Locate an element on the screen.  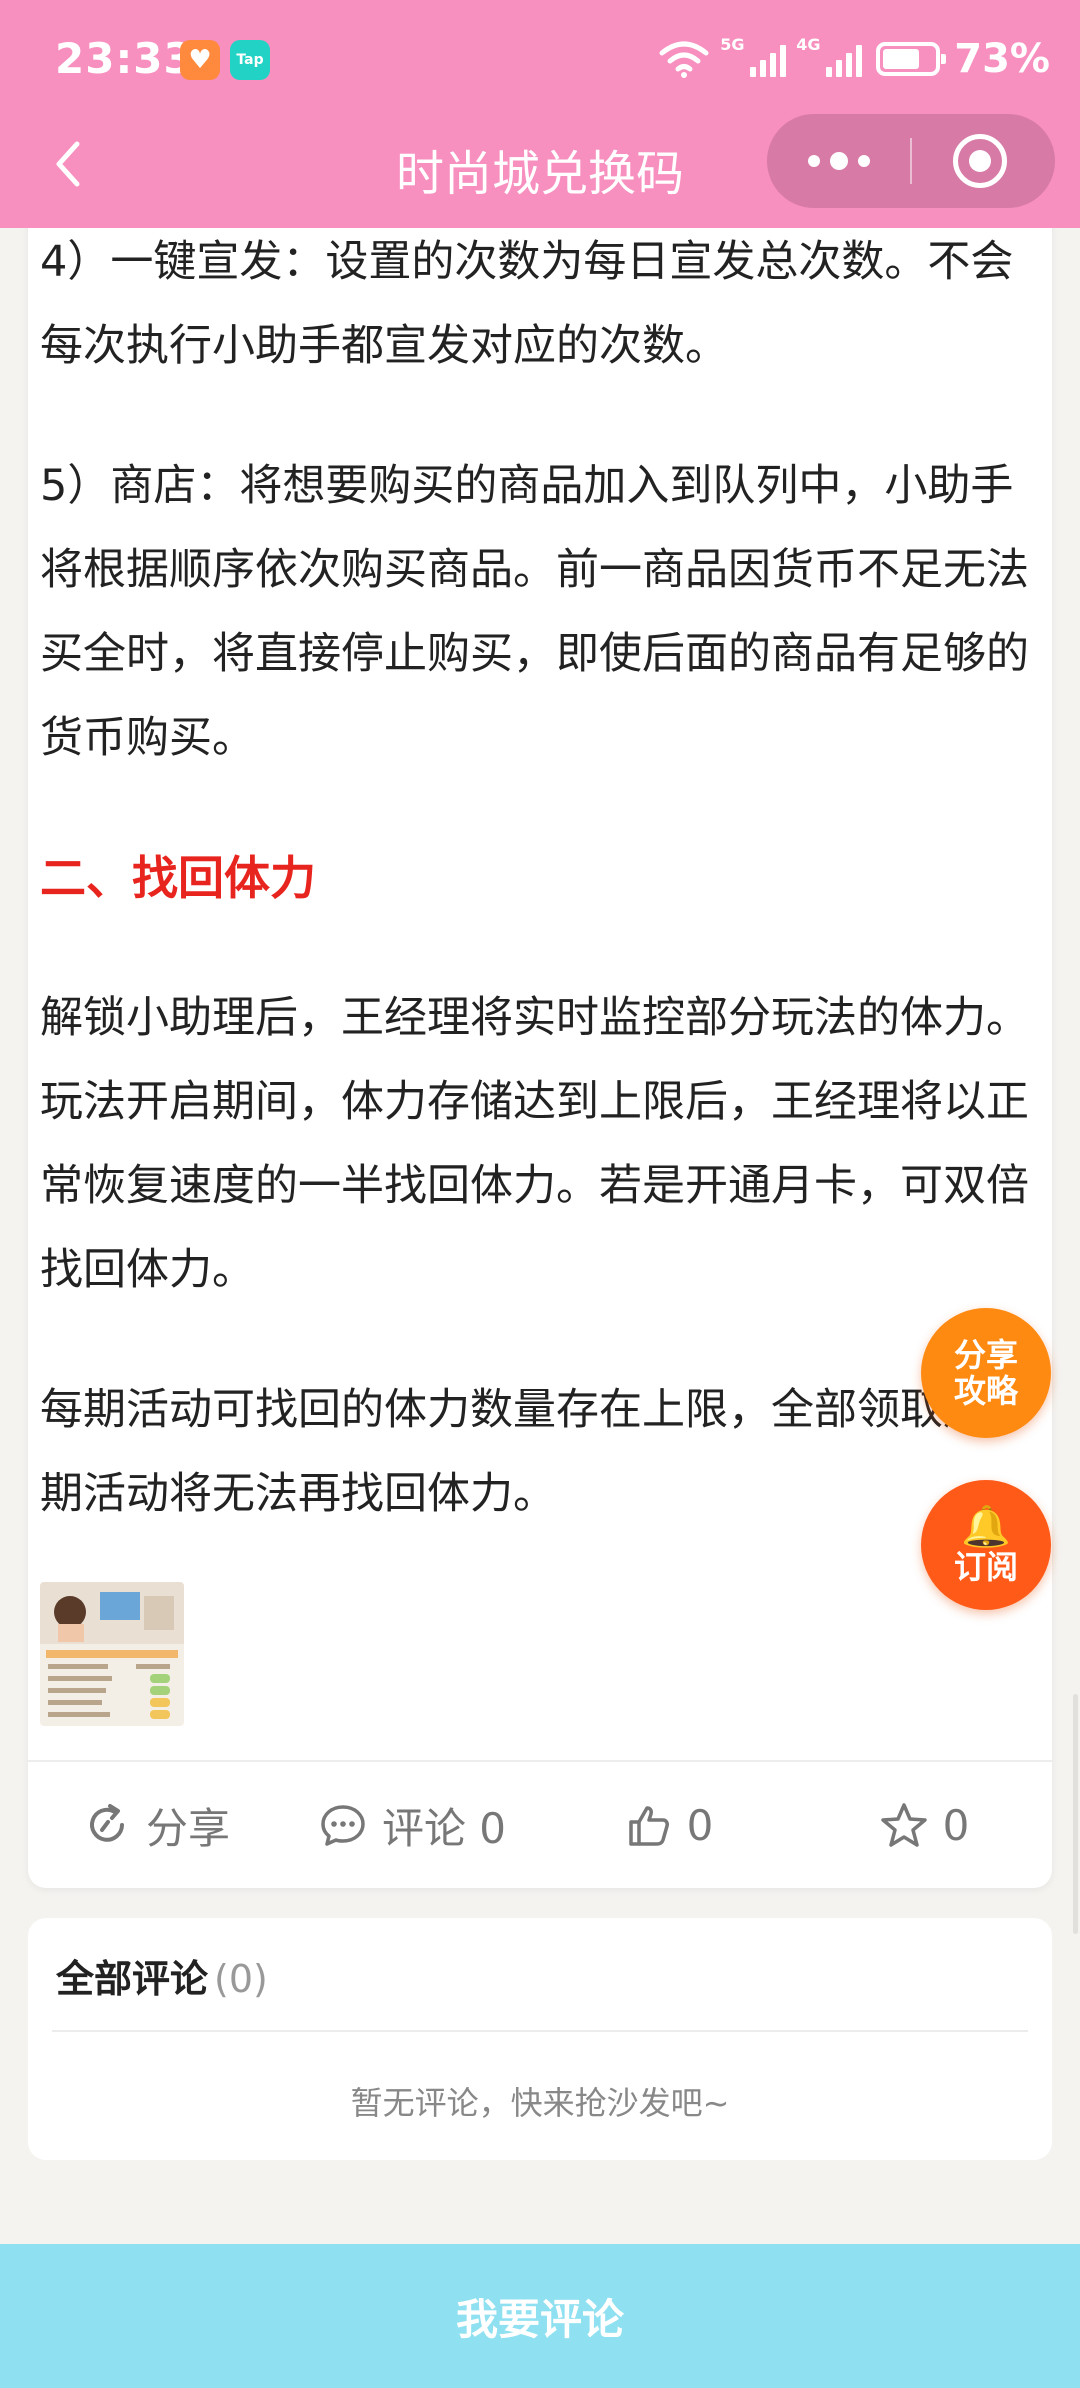
comments-count: (0) is located at coordinates (241, 1979).